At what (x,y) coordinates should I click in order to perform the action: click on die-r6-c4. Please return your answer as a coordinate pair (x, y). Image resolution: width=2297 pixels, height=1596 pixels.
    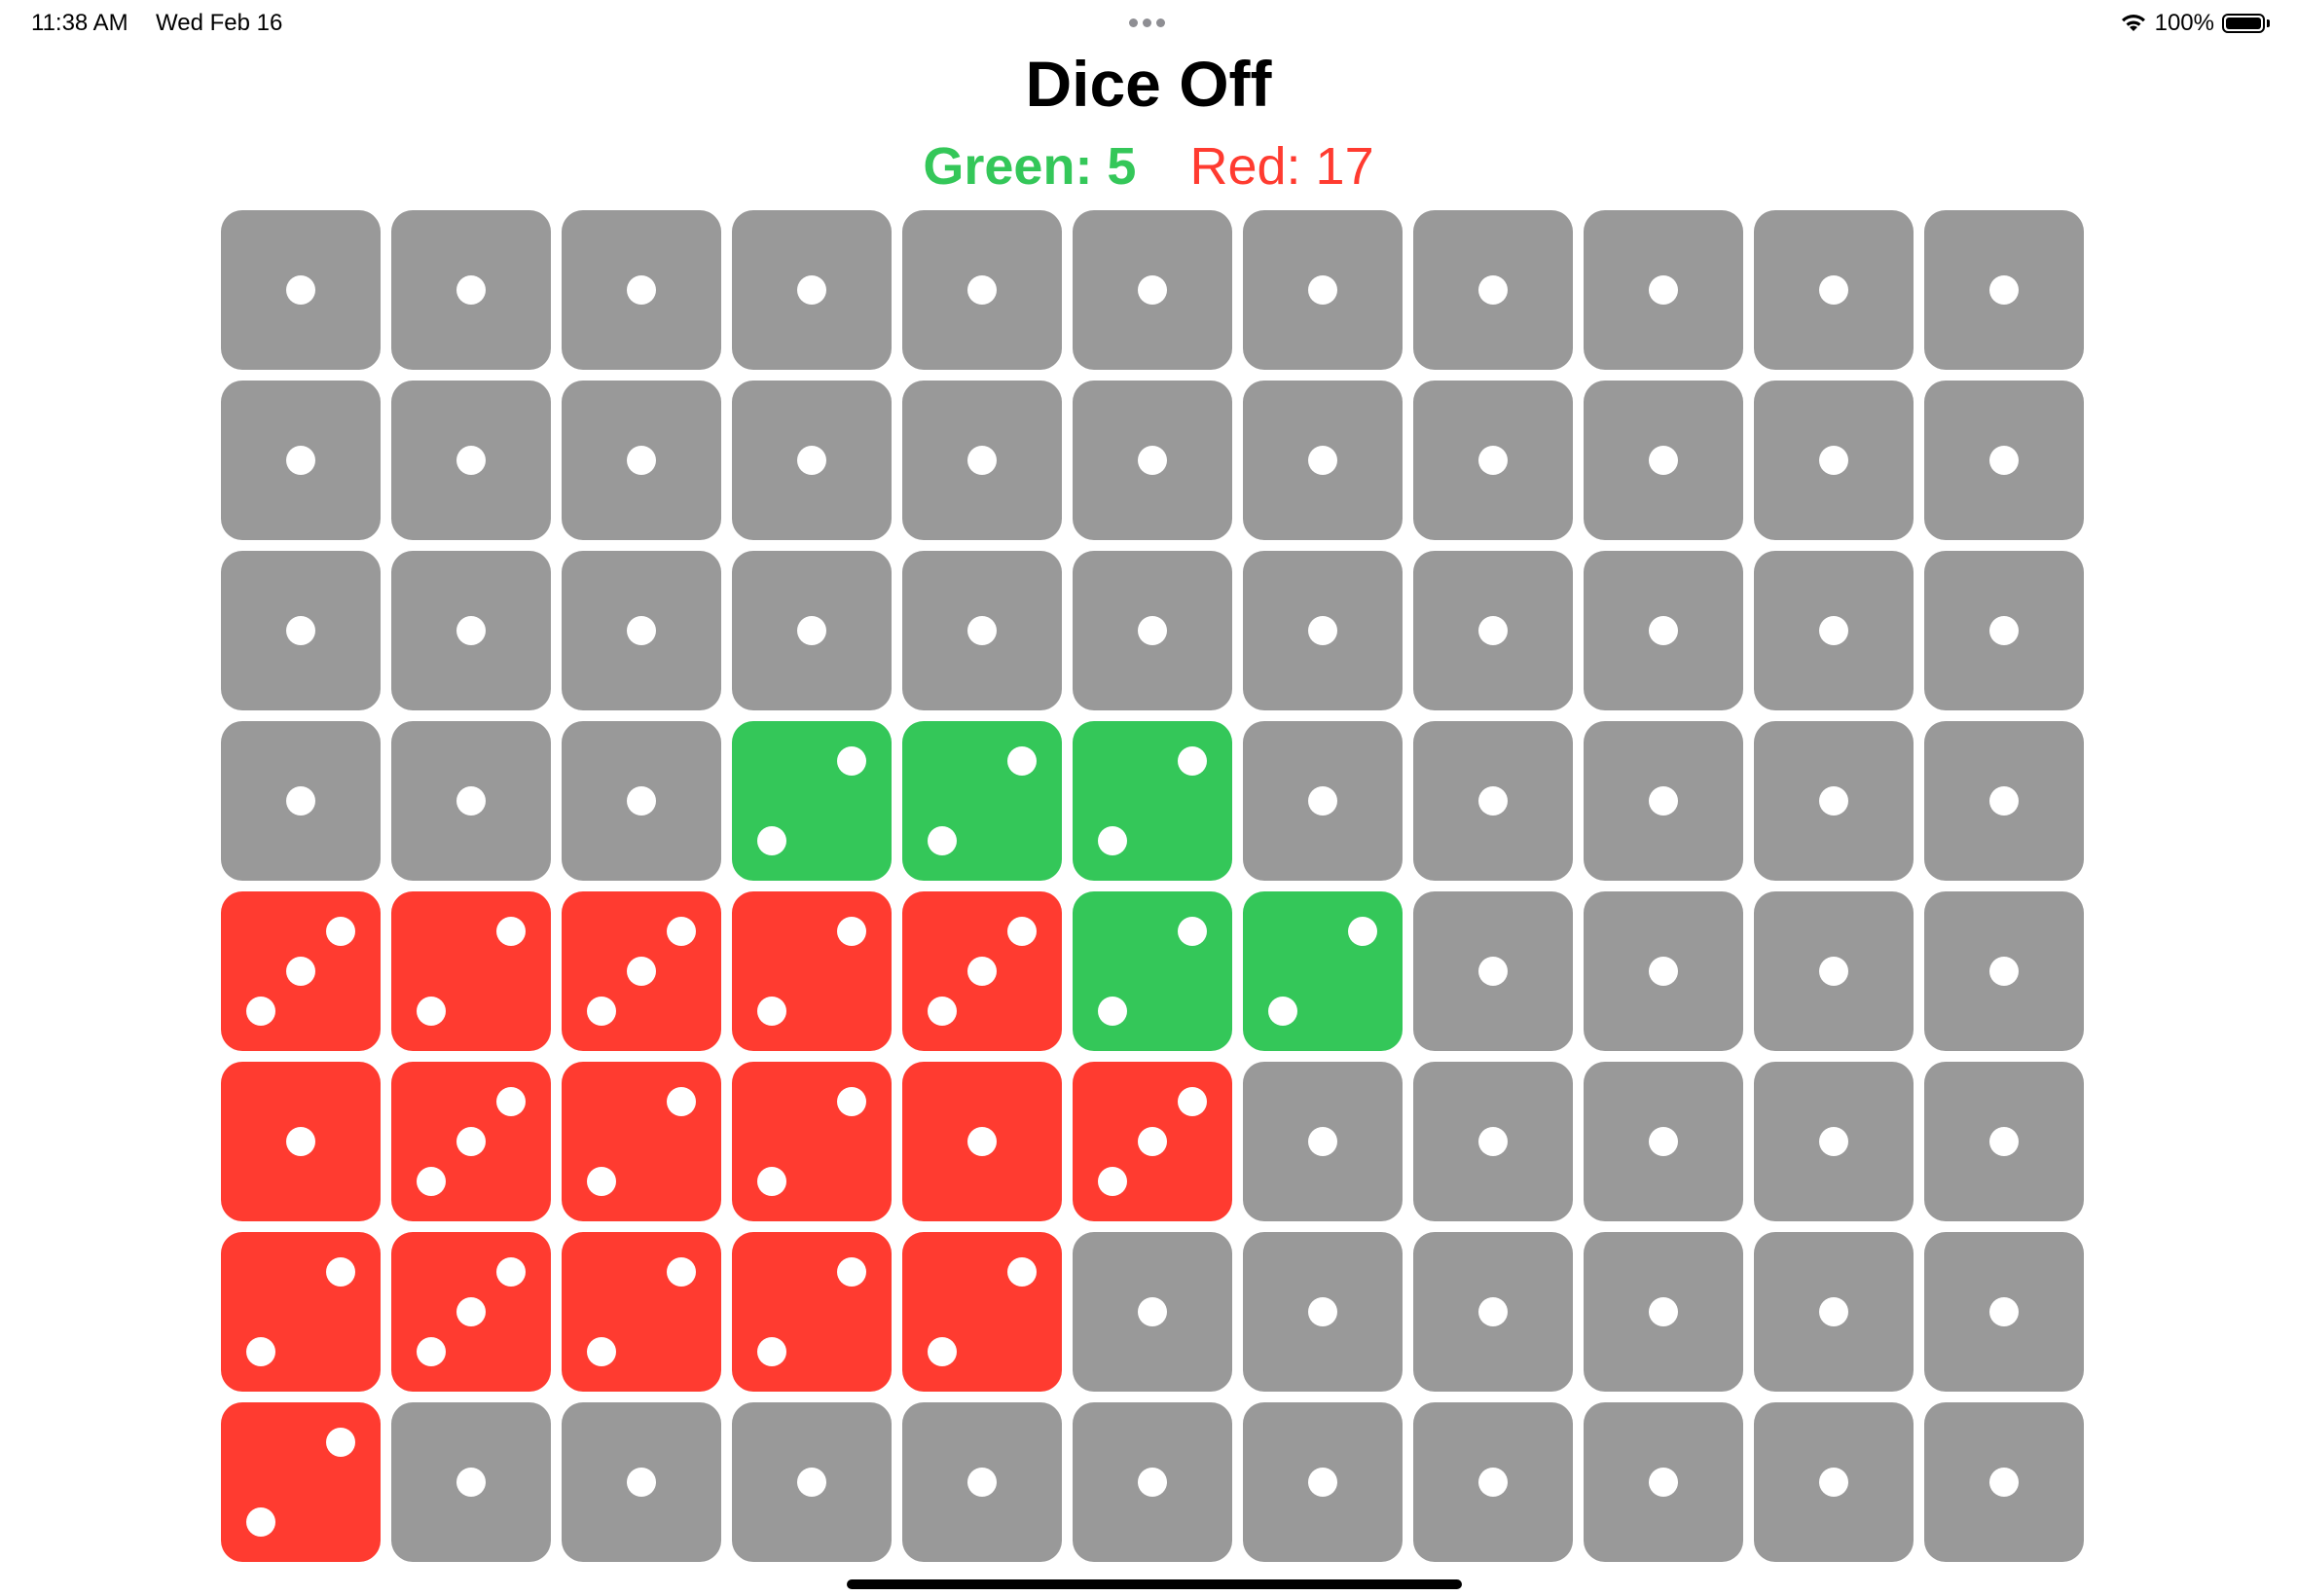
    Looking at the image, I should click on (812, 1141).